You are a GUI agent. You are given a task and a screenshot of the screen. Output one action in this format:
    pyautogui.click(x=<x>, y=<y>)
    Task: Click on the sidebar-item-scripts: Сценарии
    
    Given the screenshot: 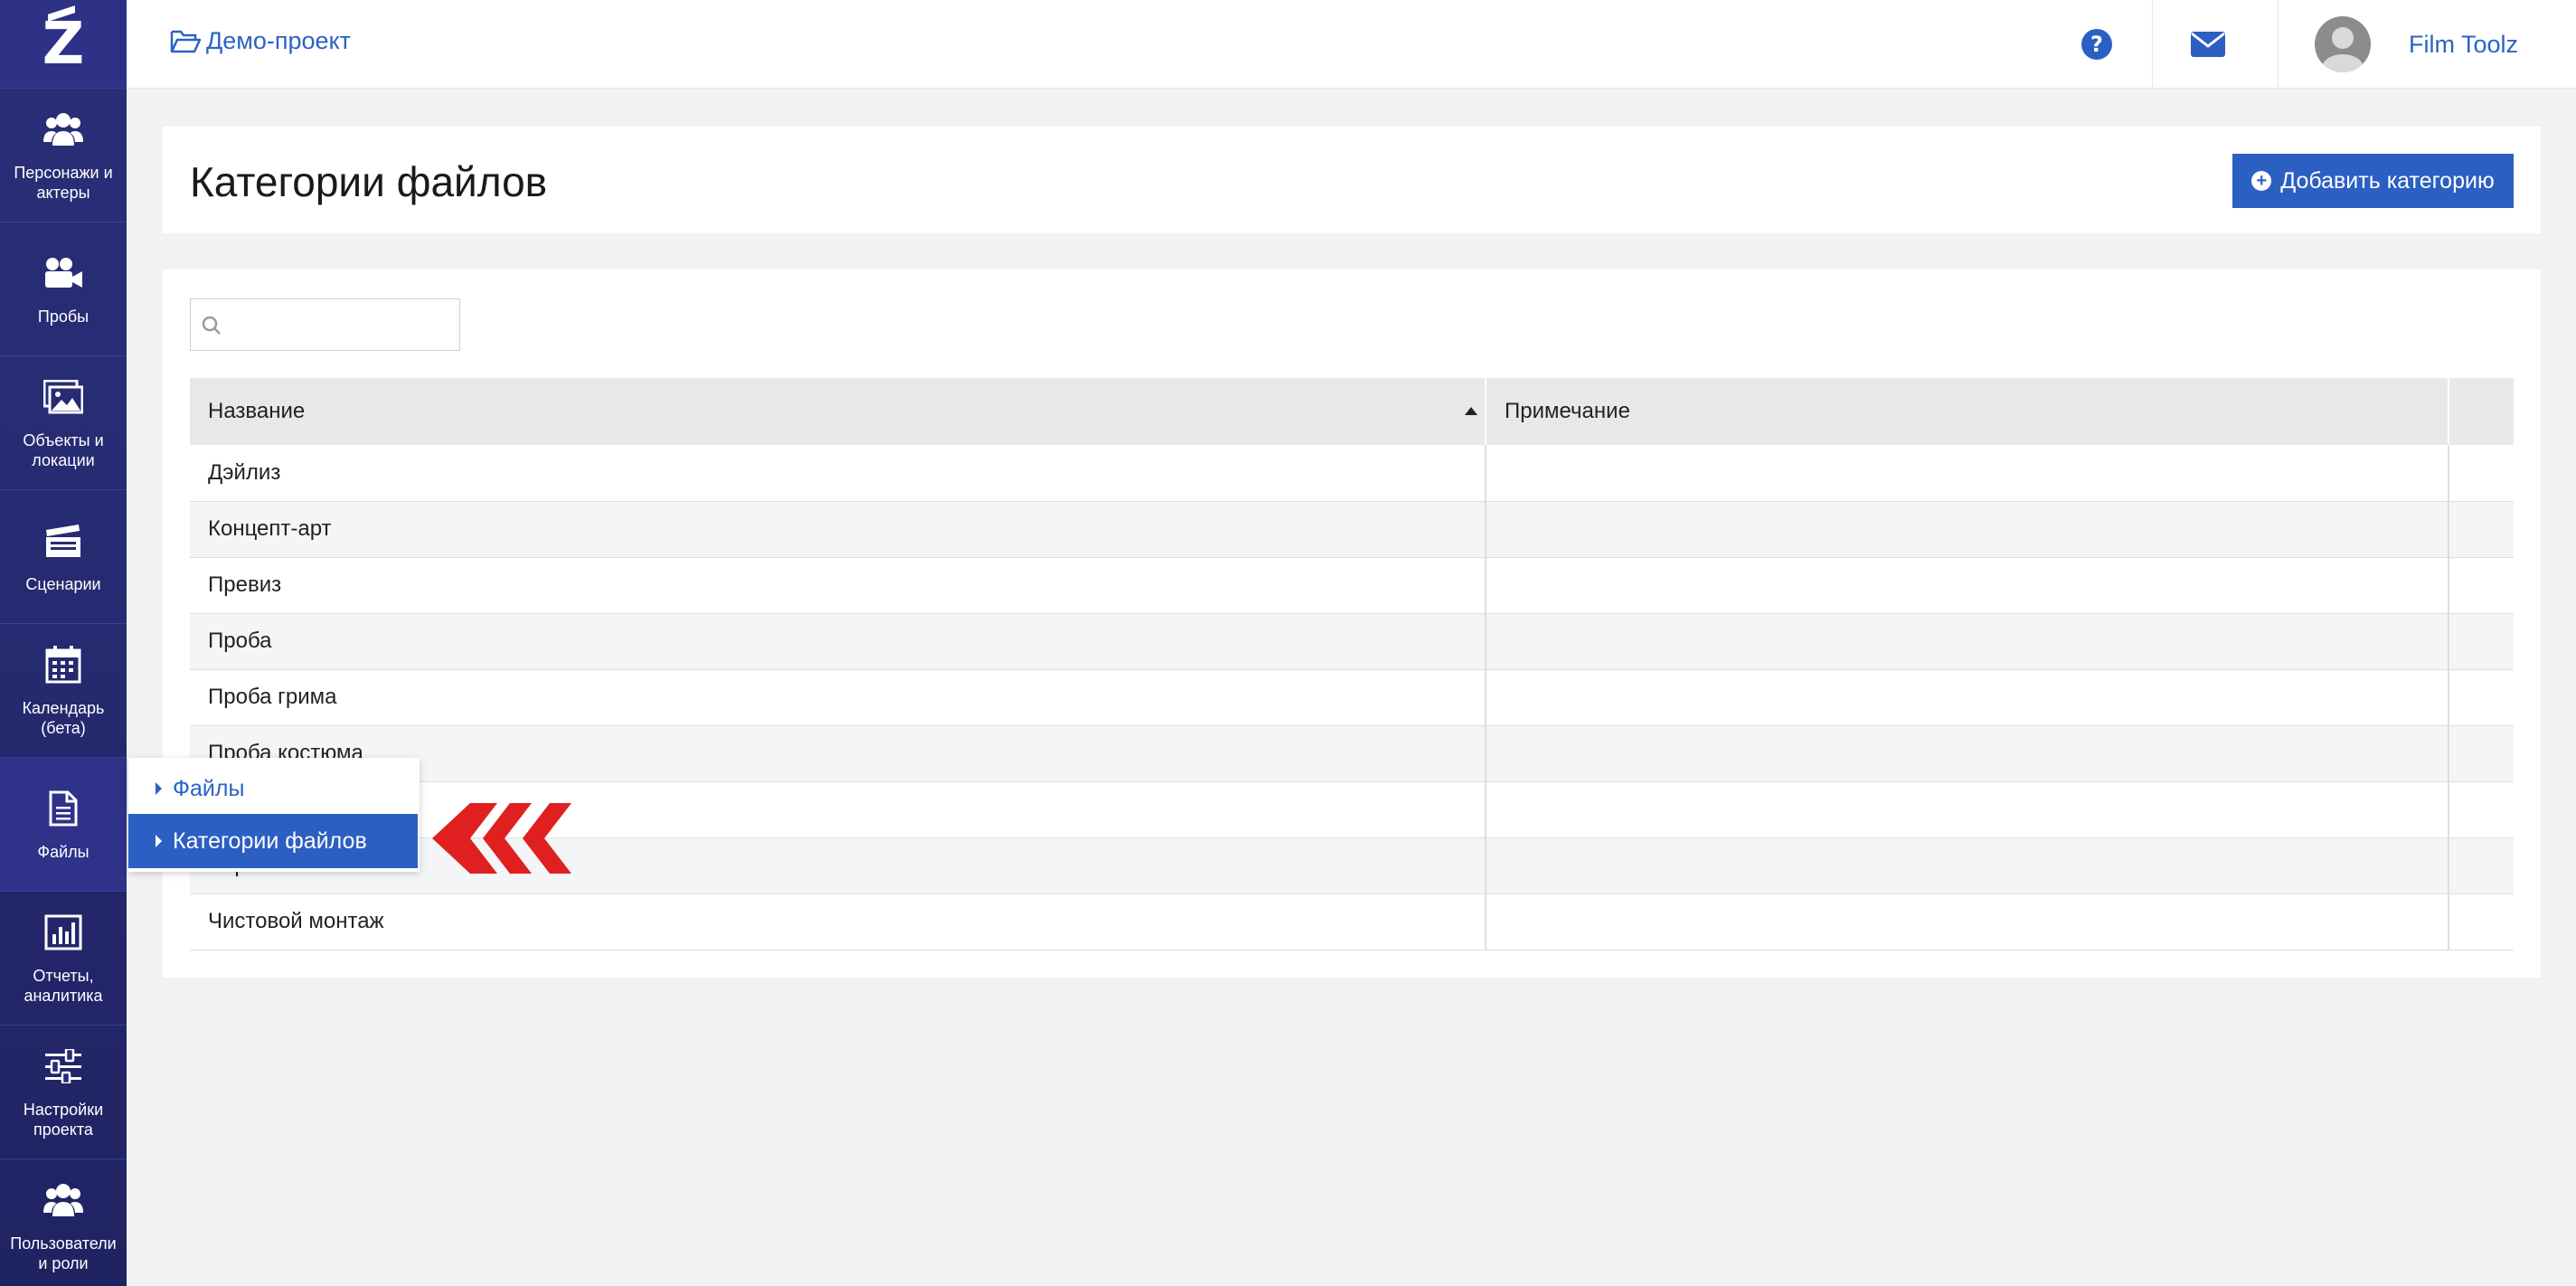 What is the action you would take?
    pyautogui.click(x=63, y=557)
    